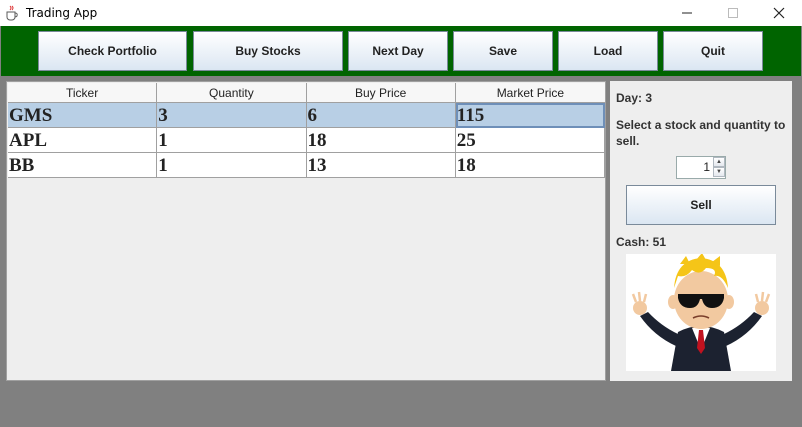 The height and width of the screenshot is (427, 802). I want to click on spinner-down-button: ▼, so click(719, 172).